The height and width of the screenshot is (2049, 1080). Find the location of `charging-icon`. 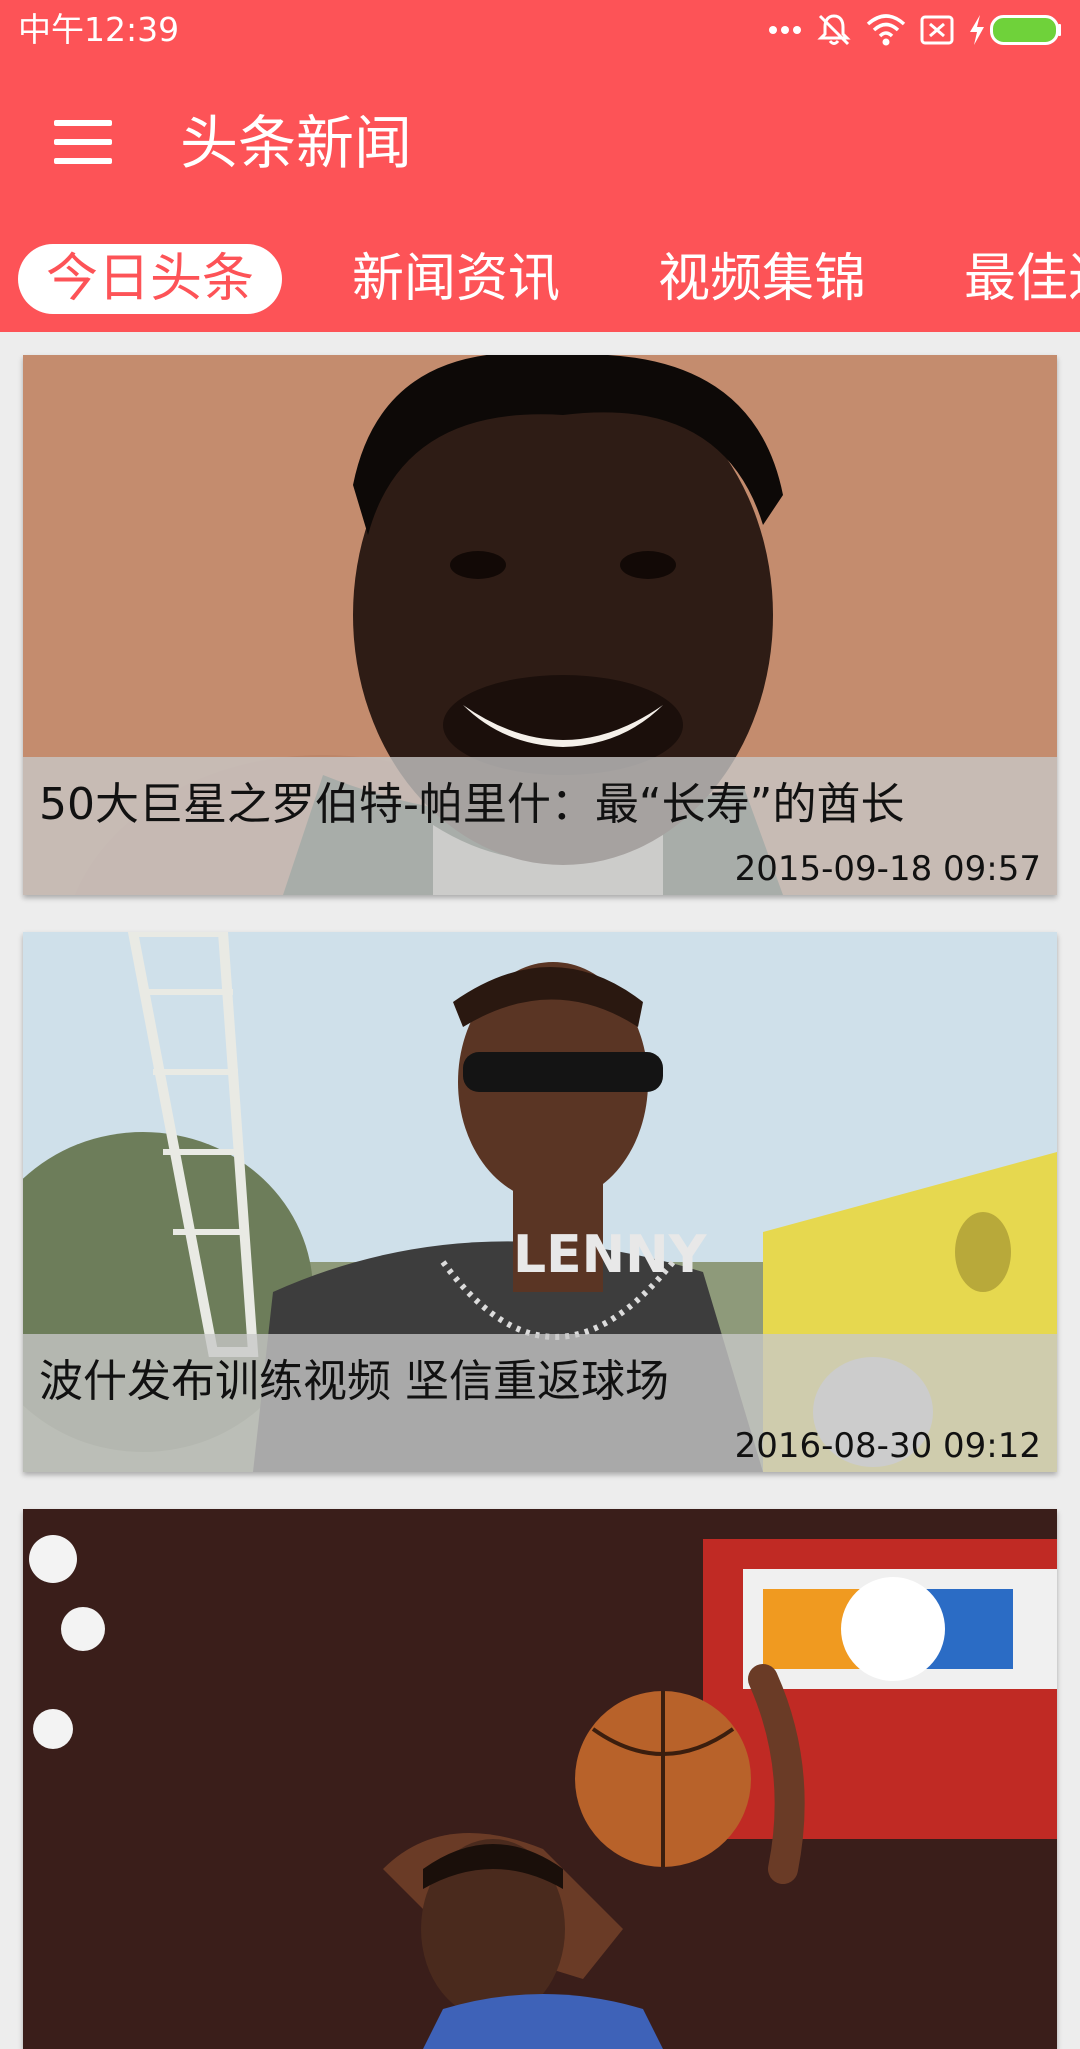

charging-icon is located at coordinates (977, 30).